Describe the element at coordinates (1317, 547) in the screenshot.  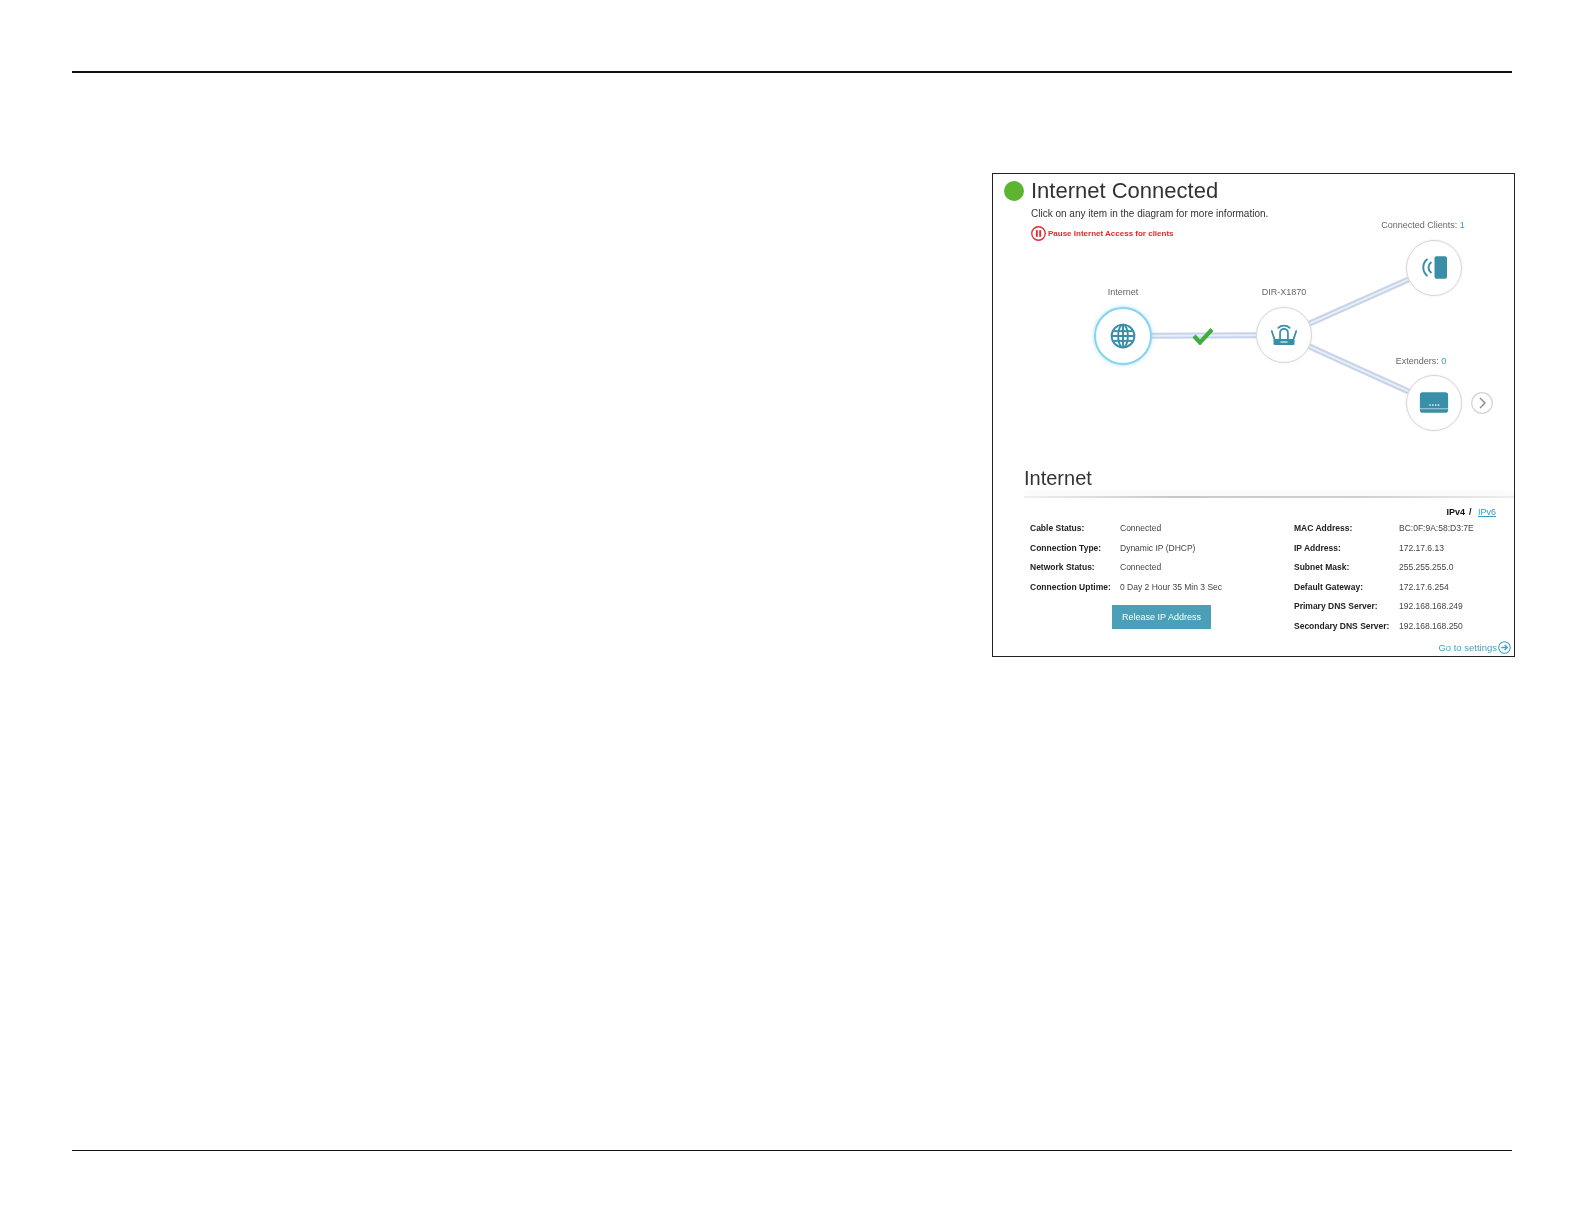
I see `field-label: IP Address:` at that location.